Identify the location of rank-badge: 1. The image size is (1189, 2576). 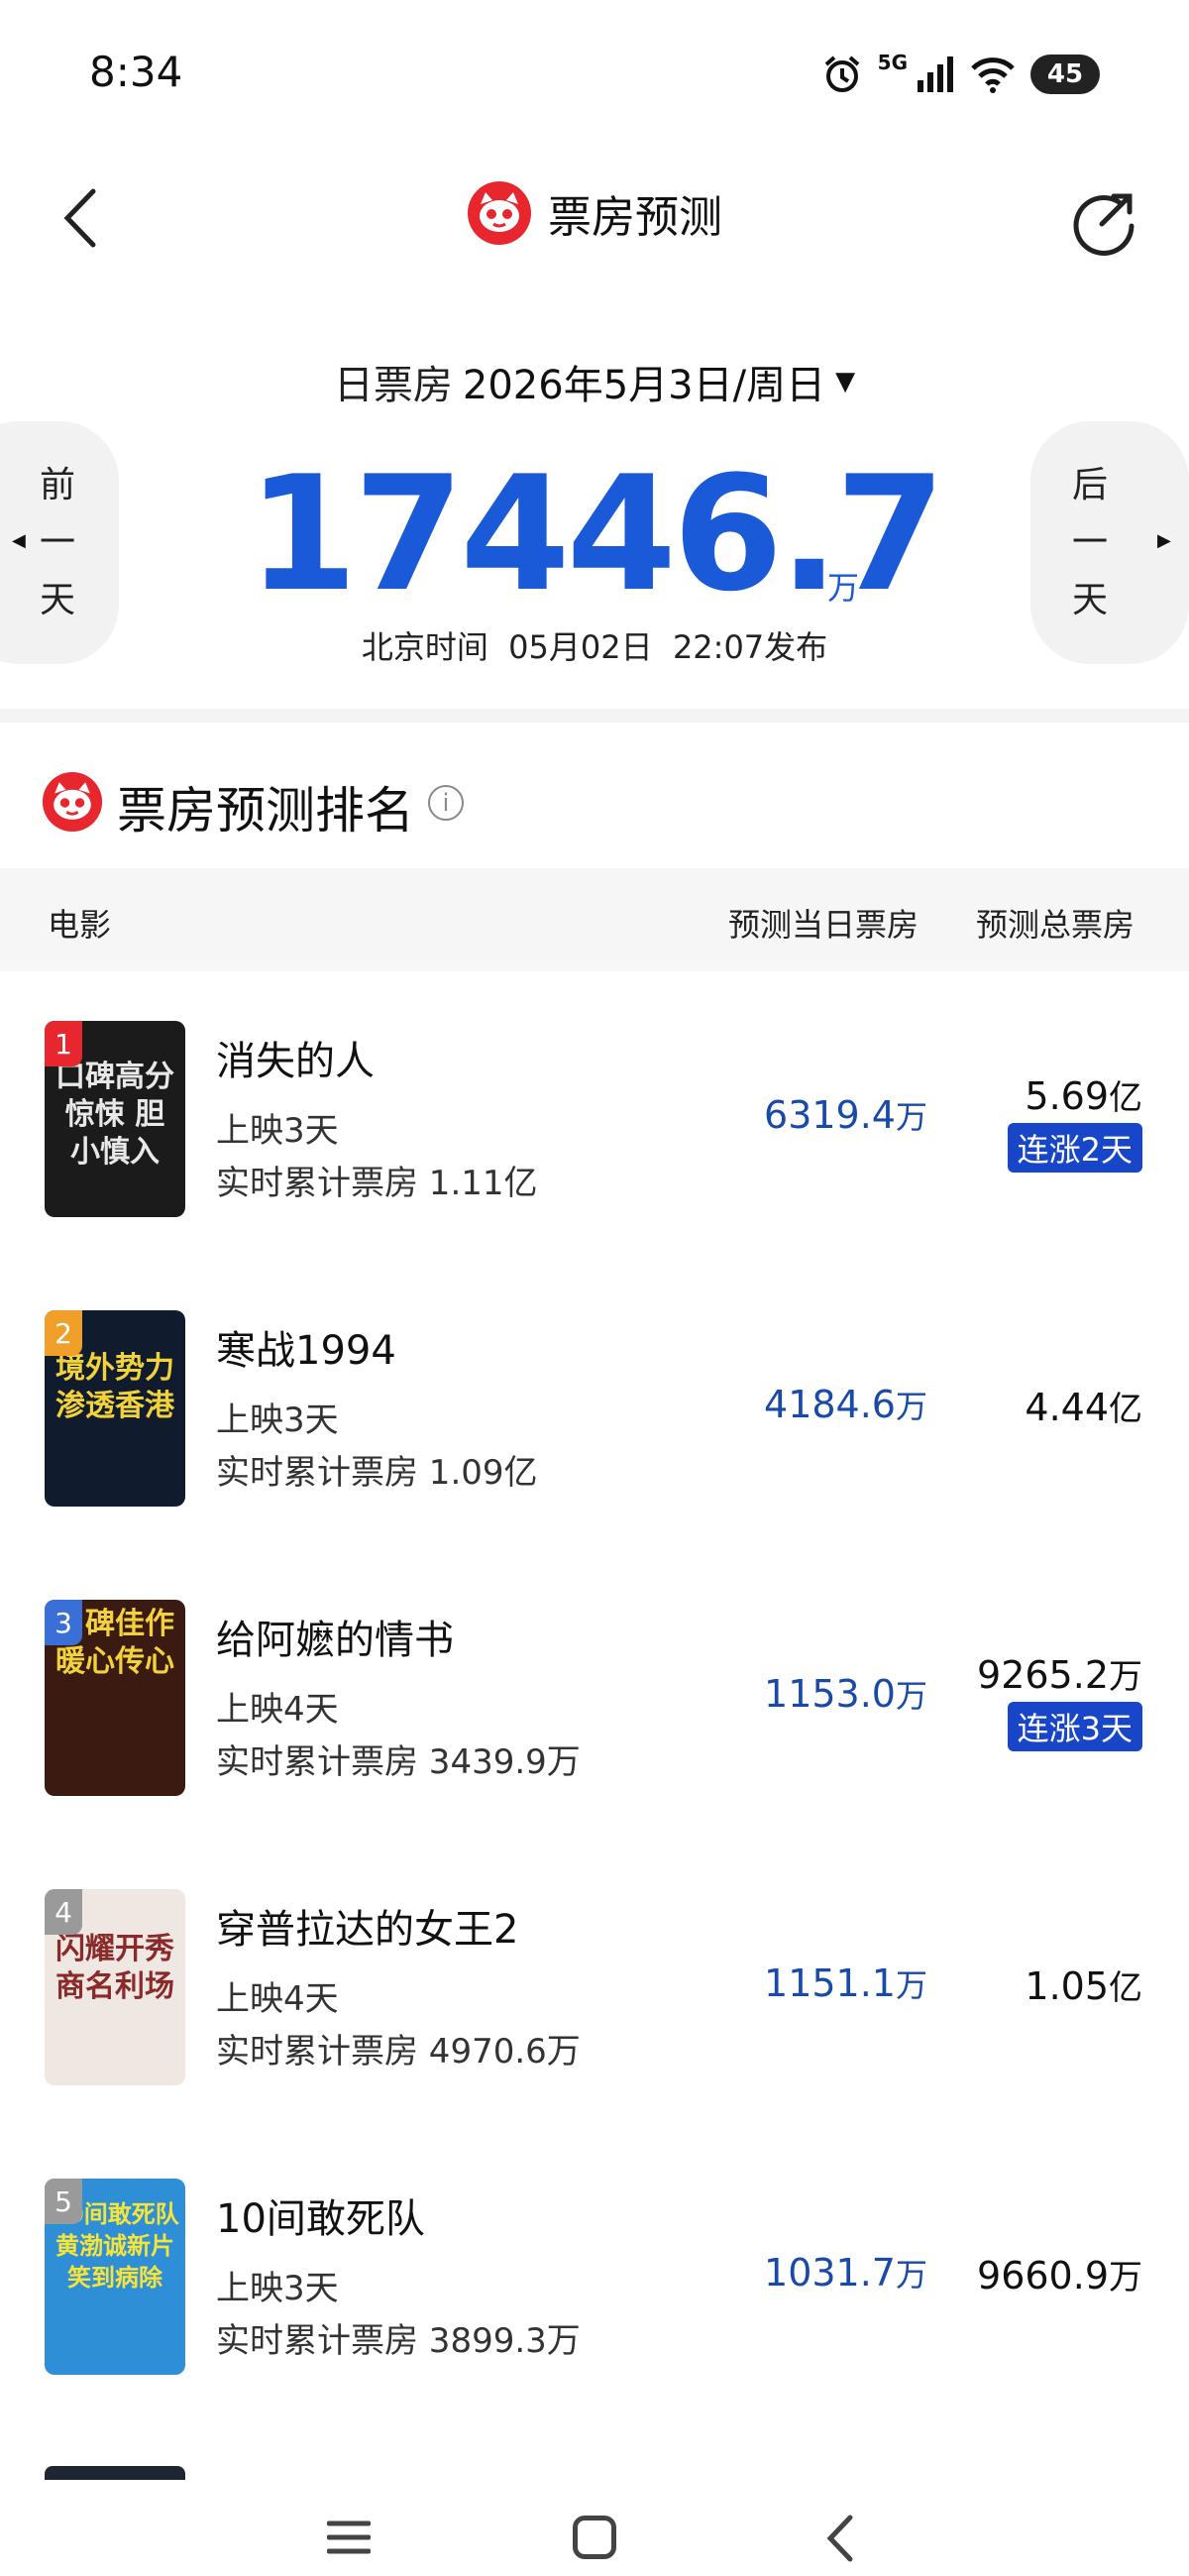
(64, 1043).